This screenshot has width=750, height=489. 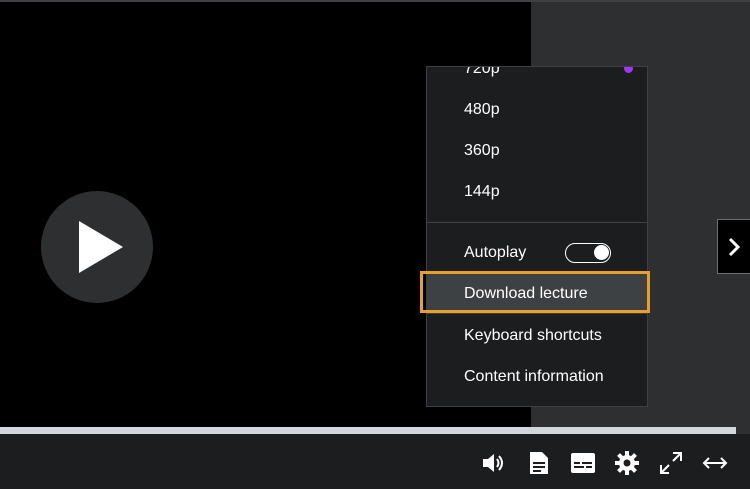 I want to click on quality-option-720p: 720p, so click(x=537, y=78).